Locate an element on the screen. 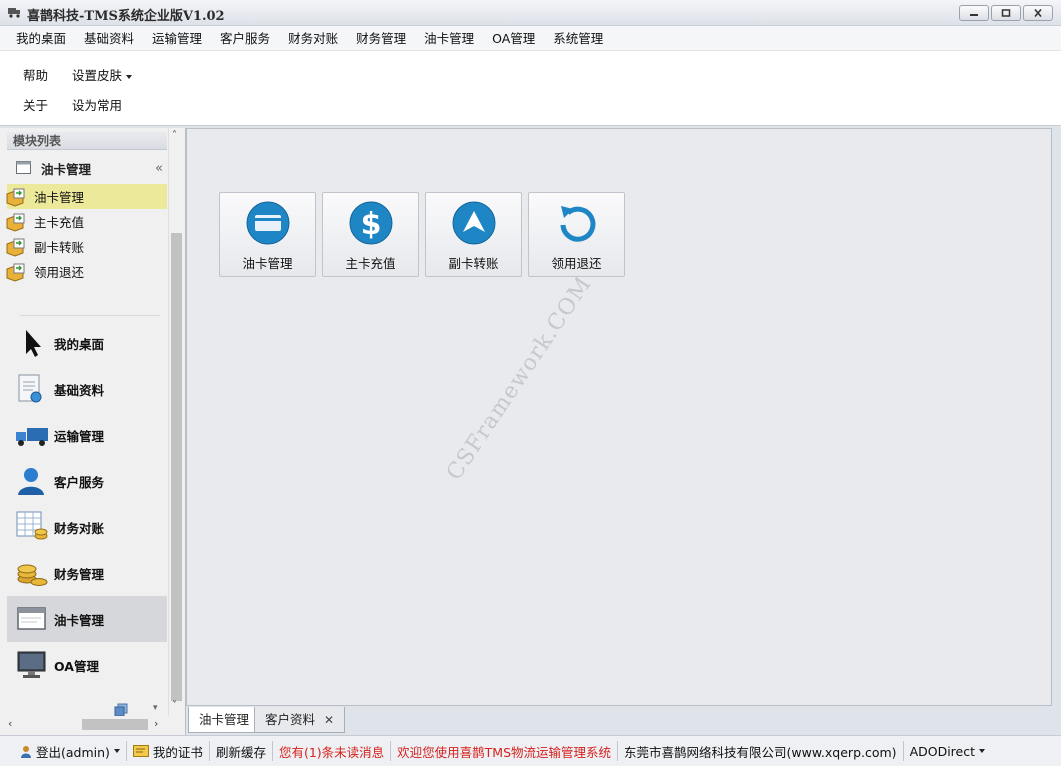 This screenshot has height=766, width=1061. menu-system: 系统管理 is located at coordinates (578, 38).